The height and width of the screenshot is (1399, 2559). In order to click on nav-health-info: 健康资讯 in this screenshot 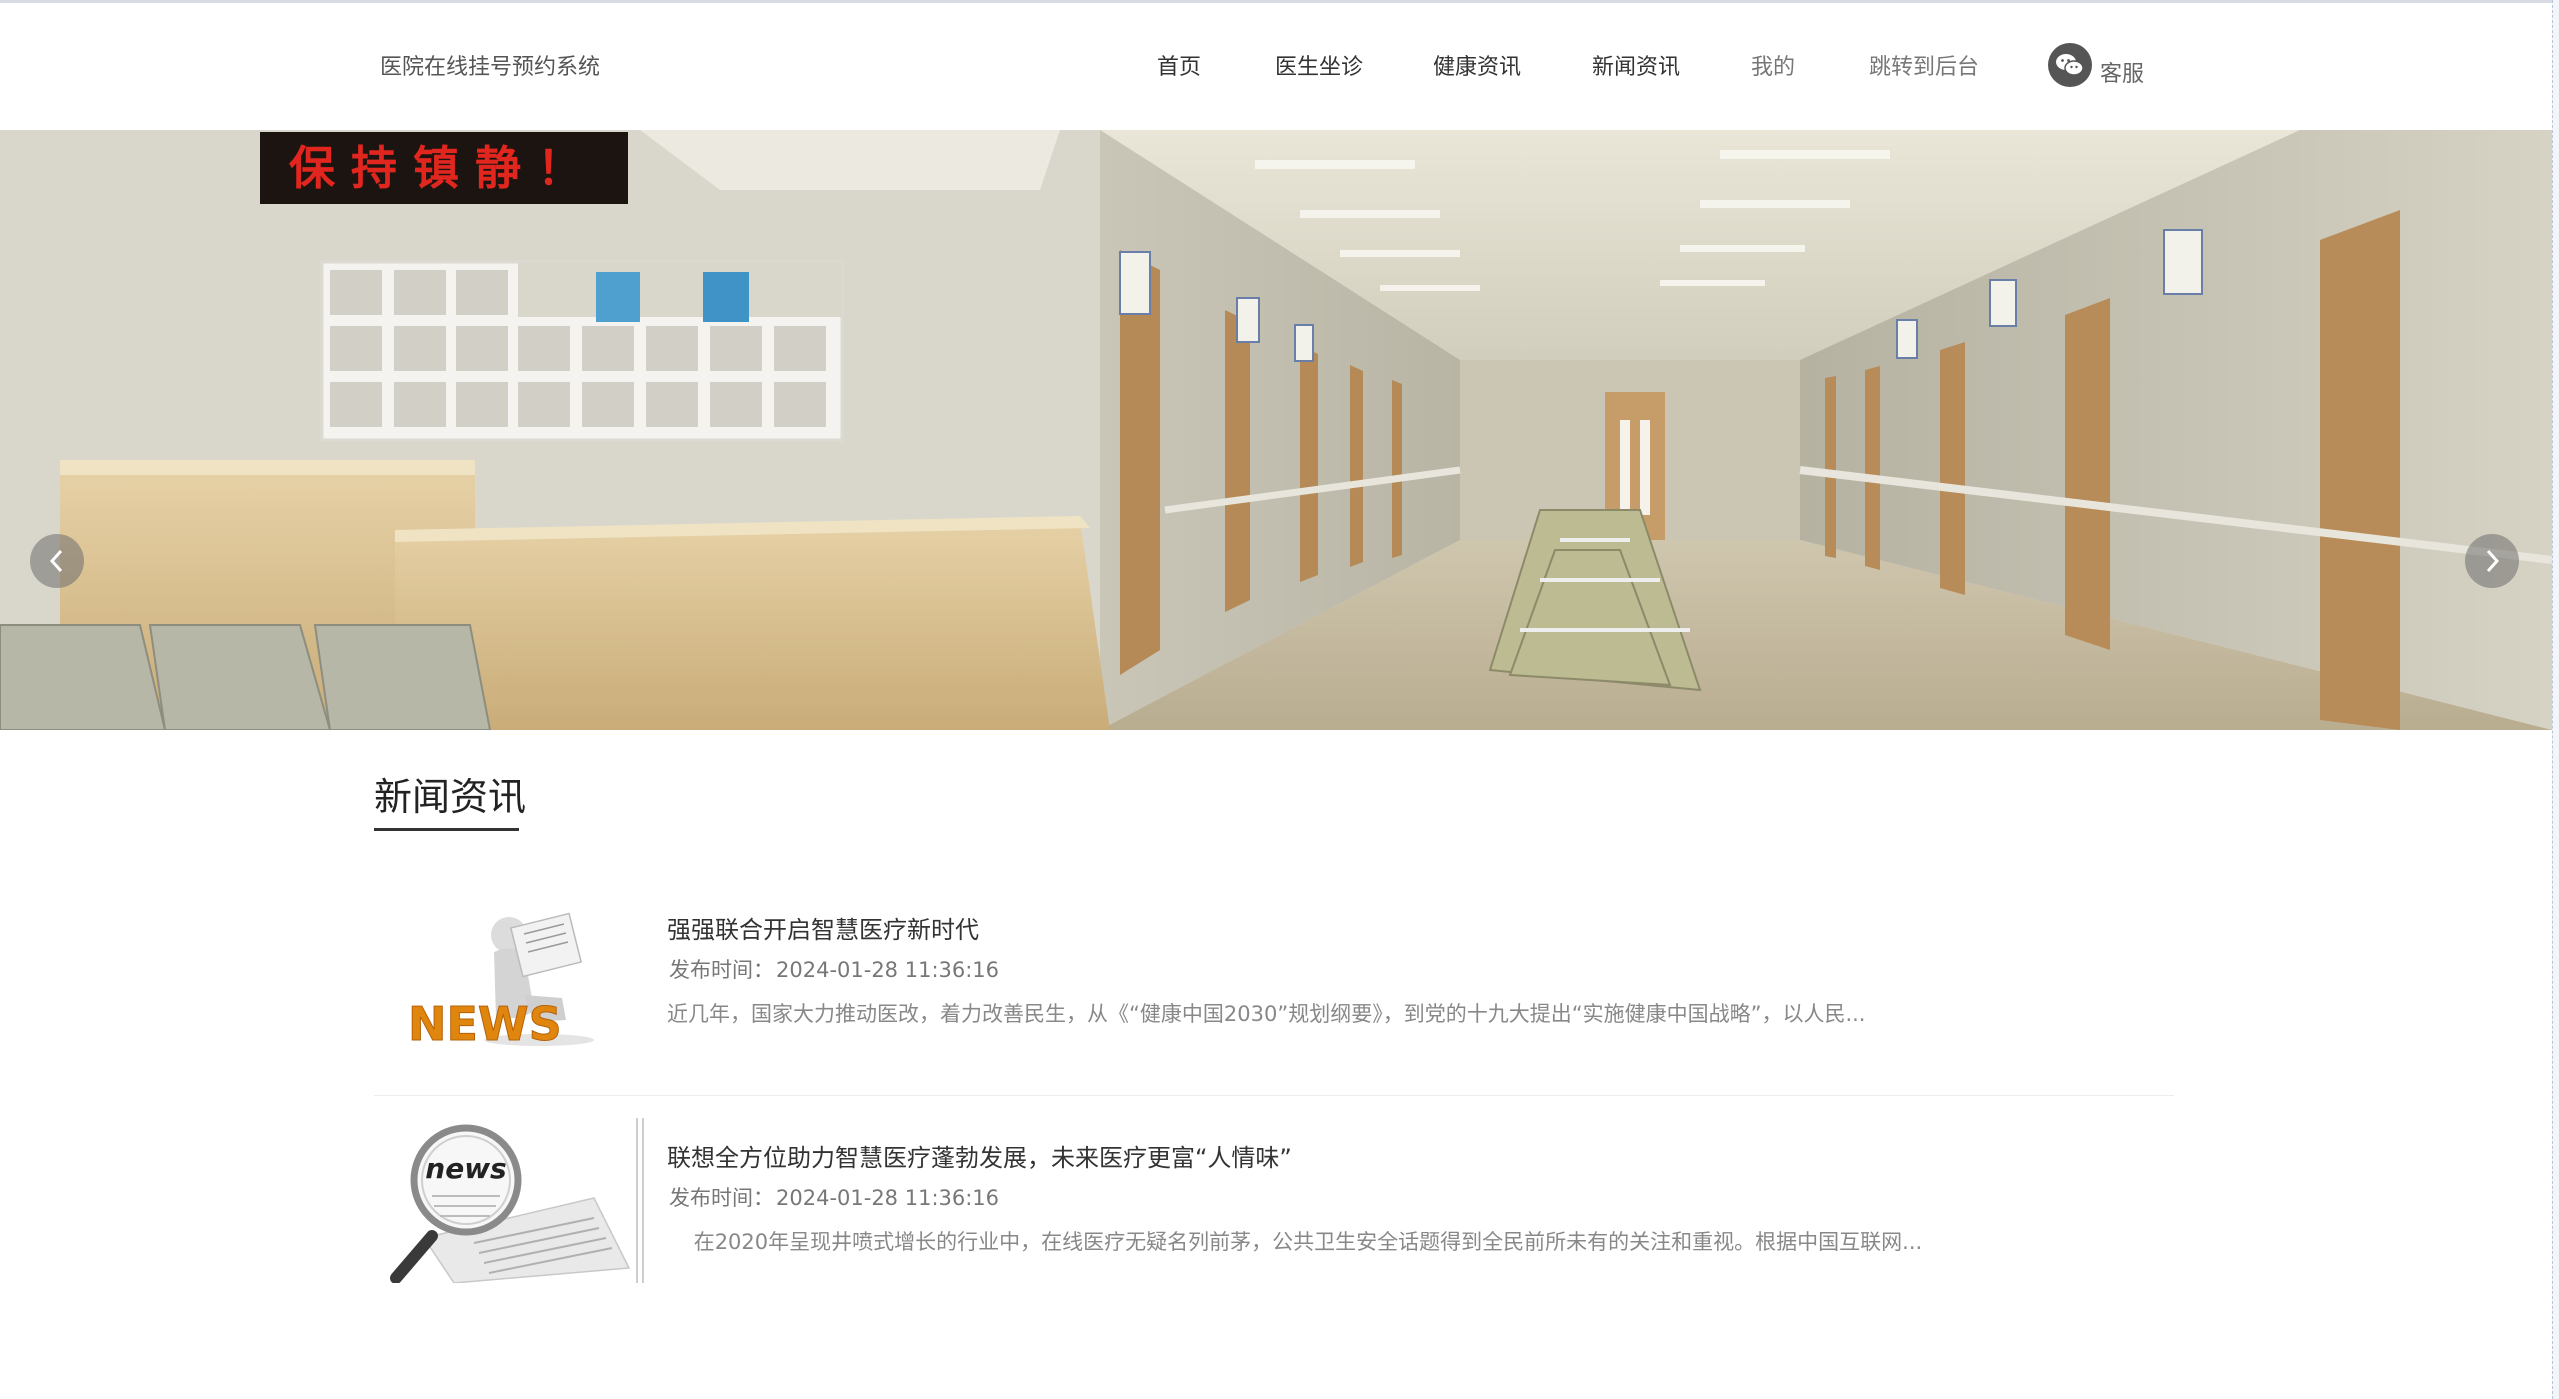, I will do `click(1477, 65)`.